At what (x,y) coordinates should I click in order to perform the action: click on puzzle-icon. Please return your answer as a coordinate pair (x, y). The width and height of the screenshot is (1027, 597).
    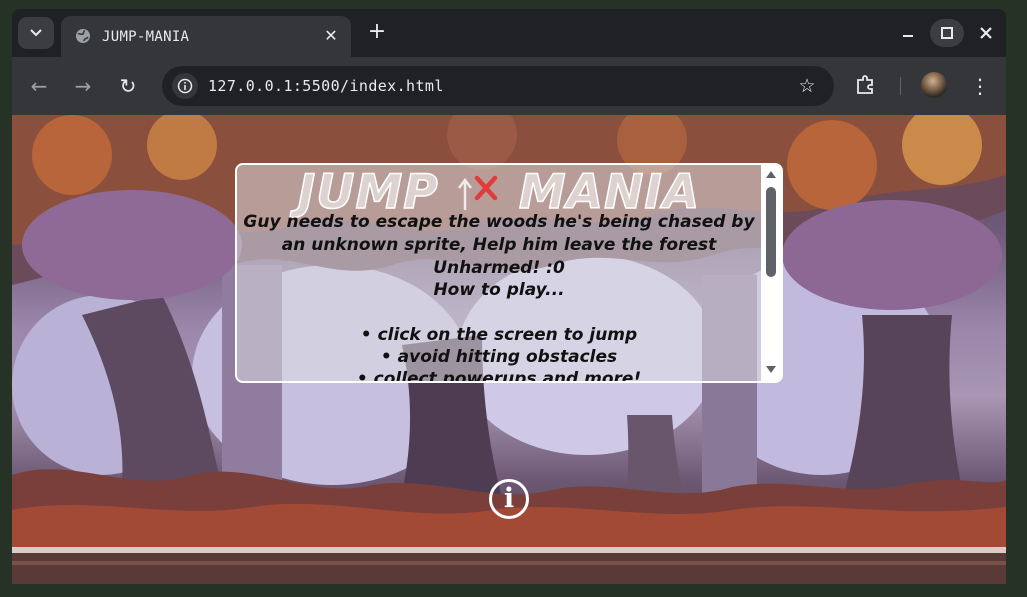
    Looking at the image, I should click on (865, 84).